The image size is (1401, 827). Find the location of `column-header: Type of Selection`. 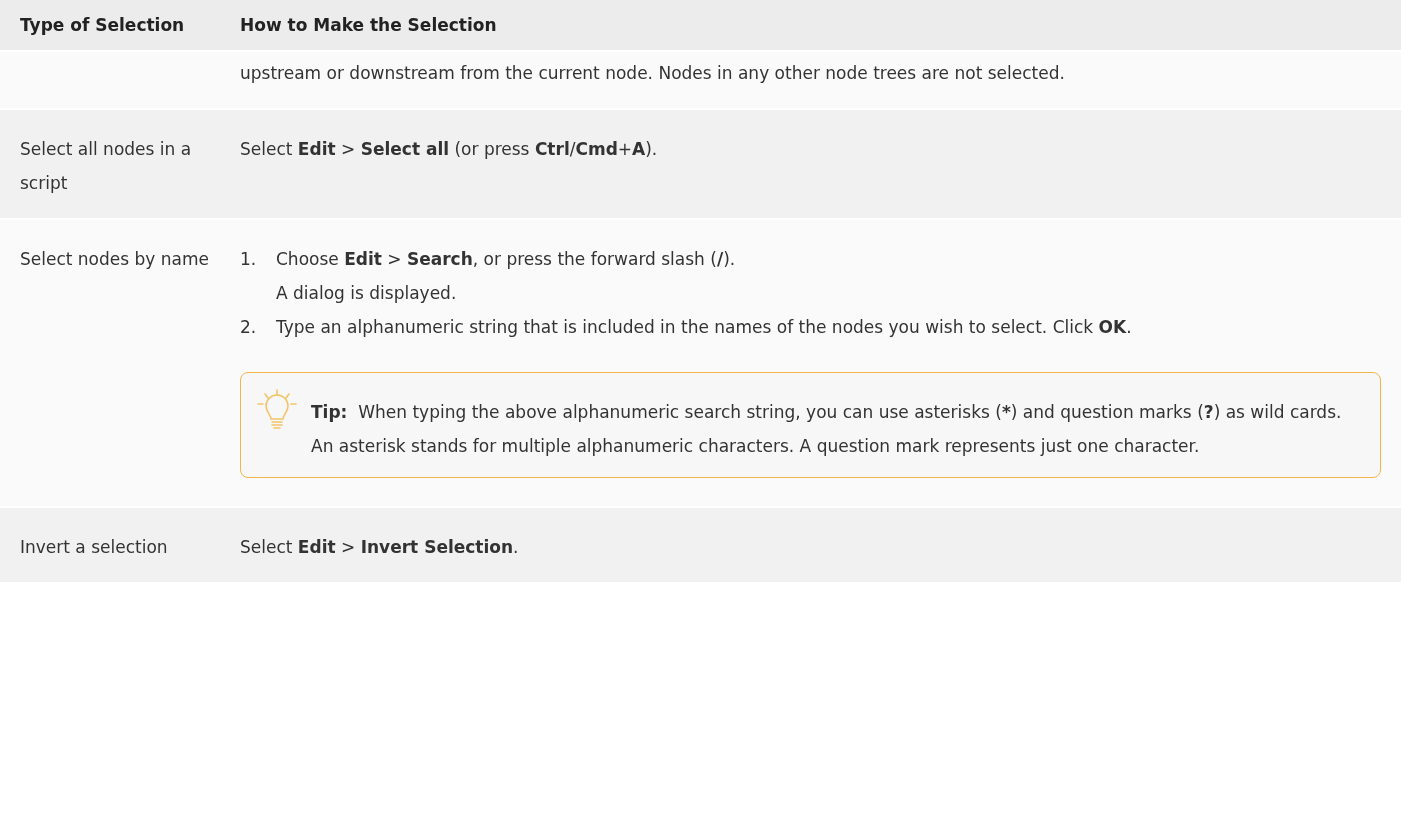

column-header: Type of Selection is located at coordinates (102, 25).